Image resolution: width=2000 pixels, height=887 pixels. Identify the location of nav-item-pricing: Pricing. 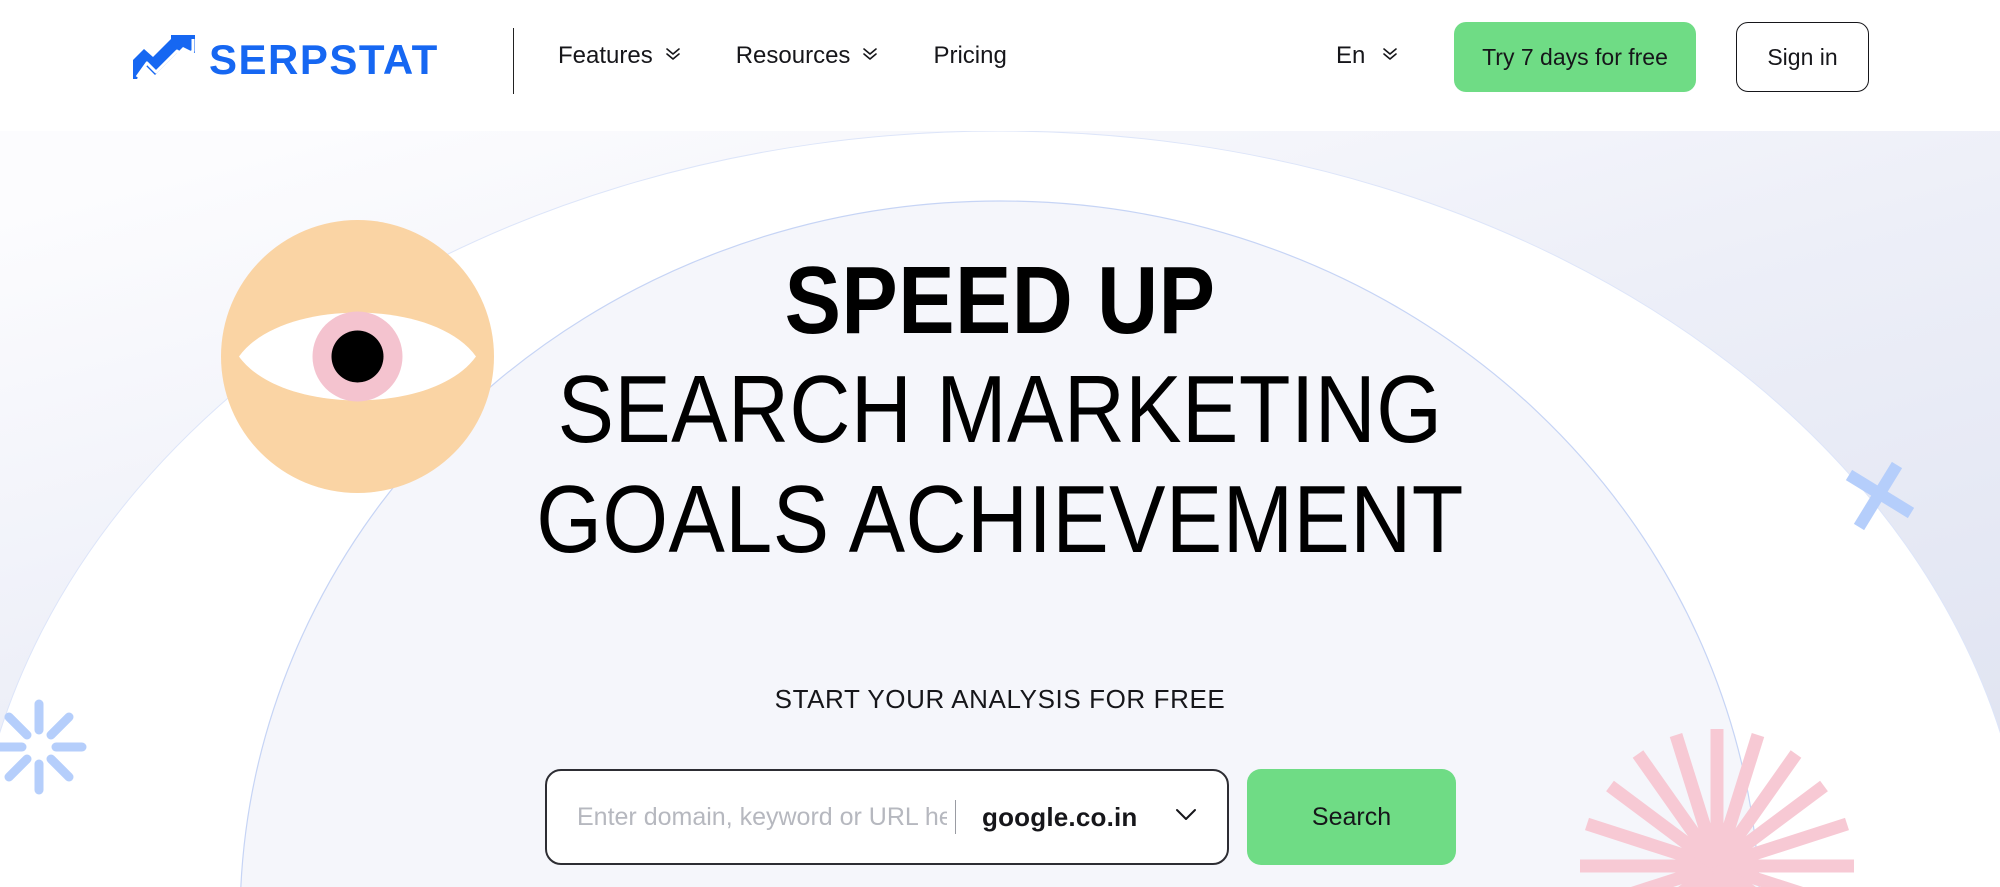
(969, 56).